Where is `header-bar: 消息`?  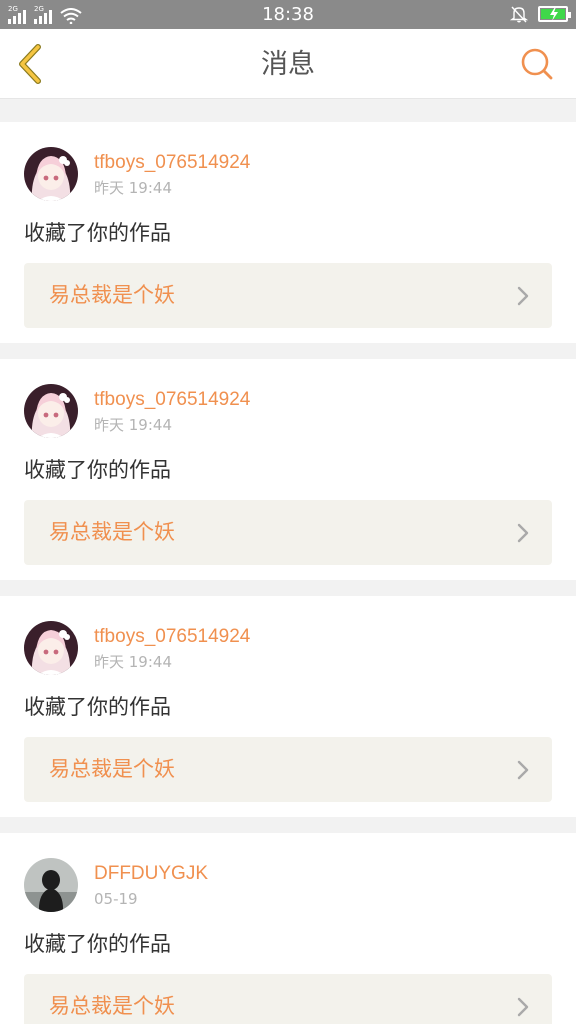
header-bar: 消息 is located at coordinates (288, 64).